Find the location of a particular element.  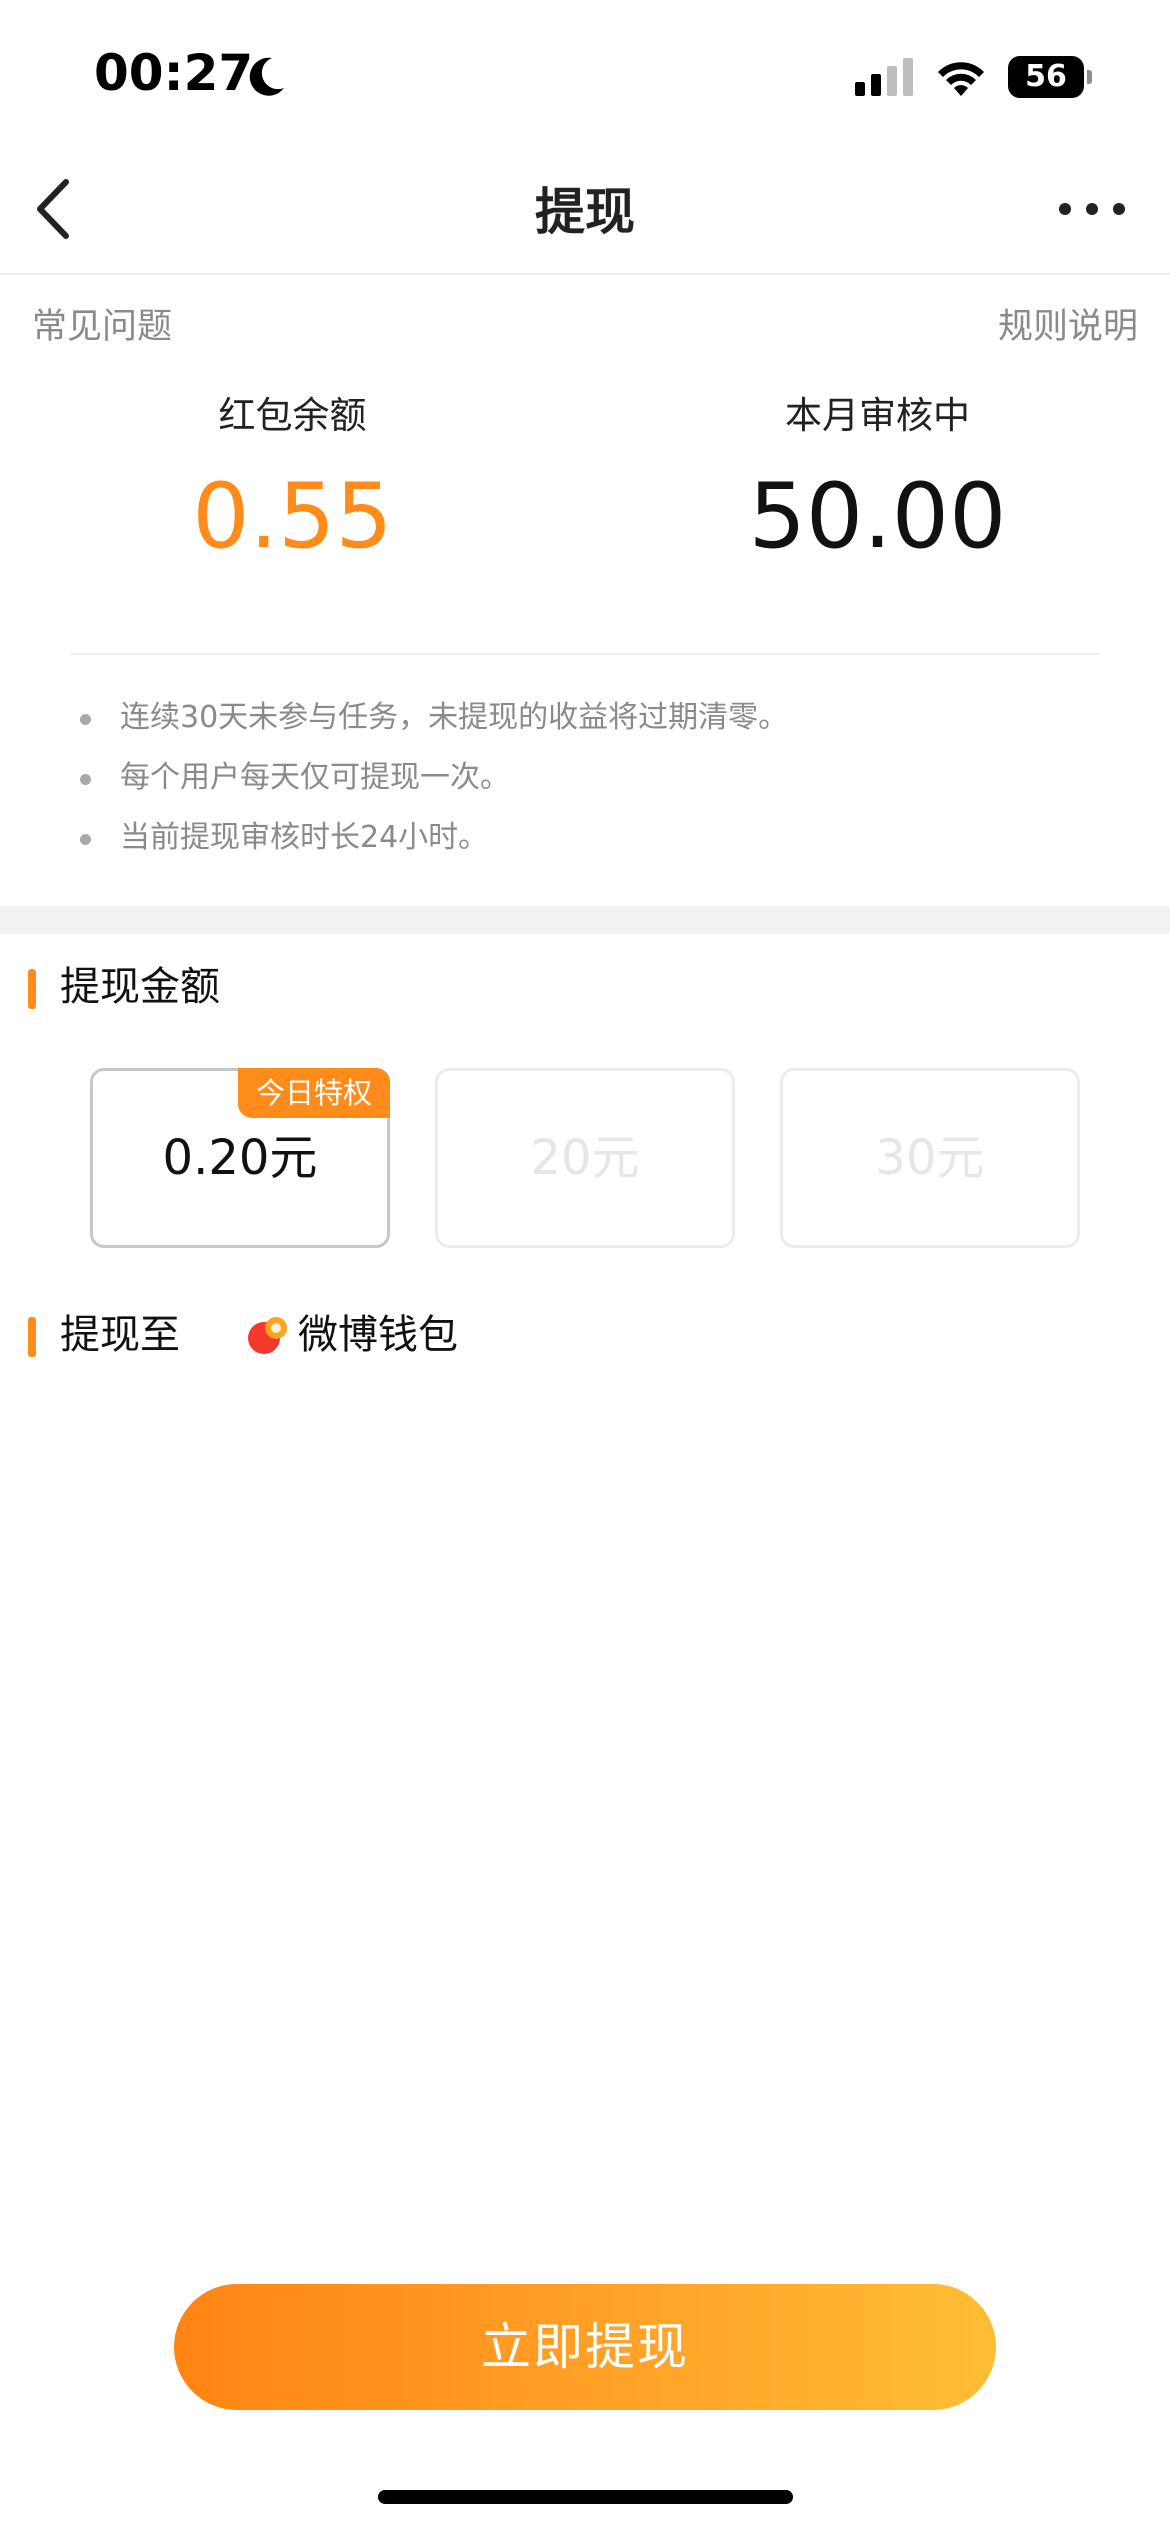

note-item: 连续30天未参与任务，未提现的收益将过期清零。 is located at coordinates (432, 728).